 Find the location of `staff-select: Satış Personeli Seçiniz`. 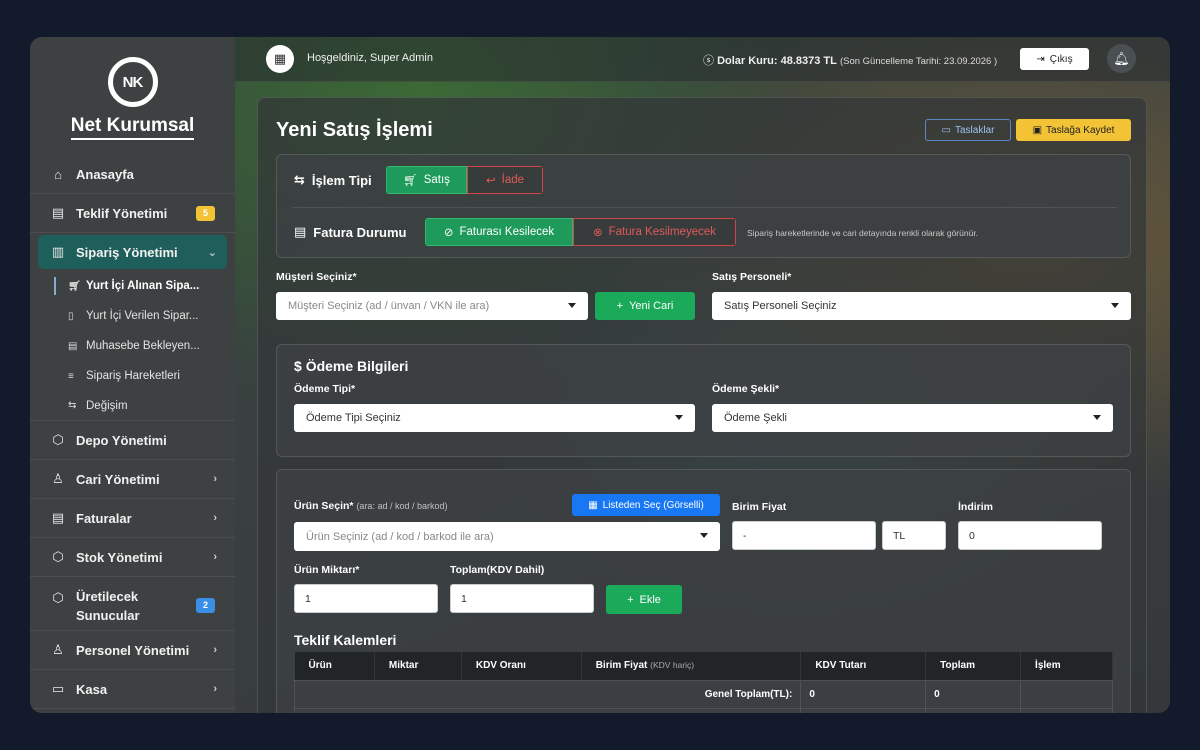

staff-select: Satış Personeli Seçiniz is located at coordinates (921, 306).